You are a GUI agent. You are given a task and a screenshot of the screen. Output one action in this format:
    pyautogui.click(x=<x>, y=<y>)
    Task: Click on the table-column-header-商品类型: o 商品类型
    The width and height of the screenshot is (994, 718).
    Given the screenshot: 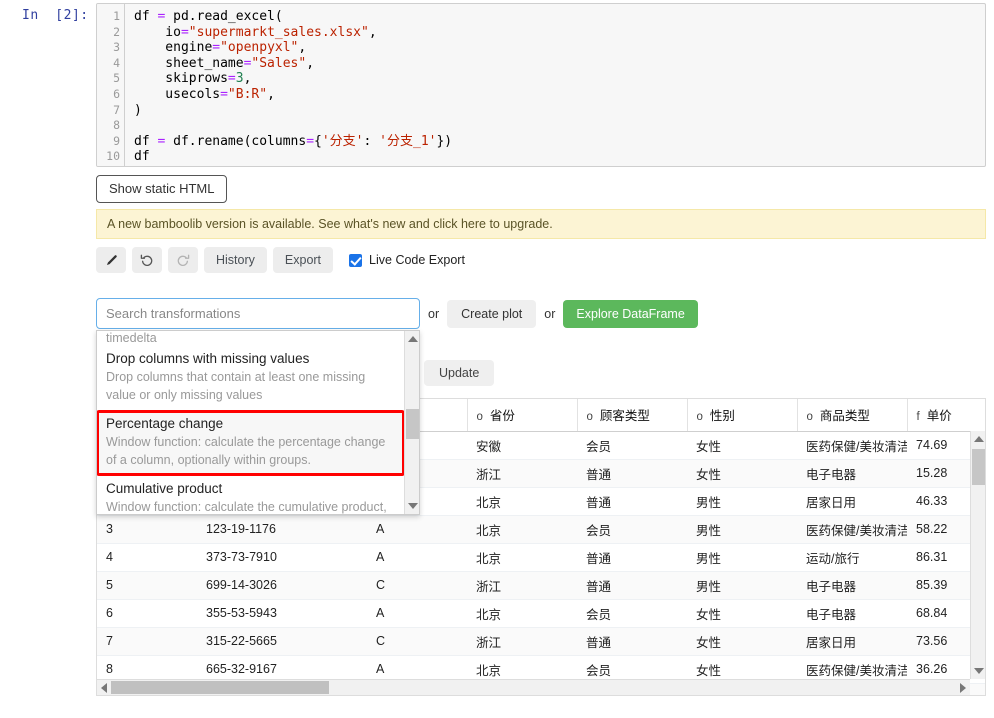 What is the action you would take?
    pyautogui.click(x=852, y=415)
    